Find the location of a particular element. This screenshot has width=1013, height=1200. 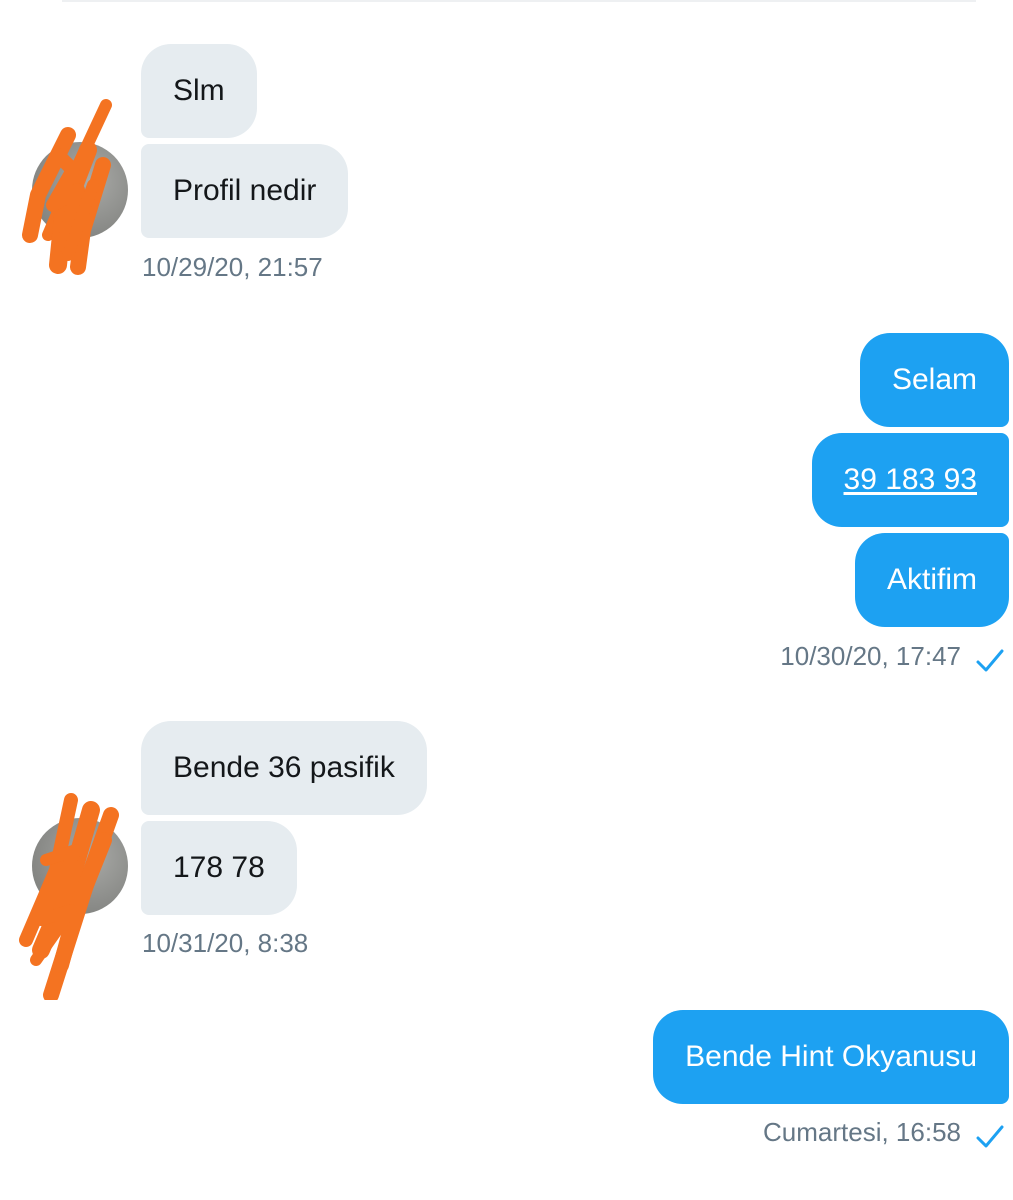

message-timestamp: 10/31/20, 8:38 is located at coordinates (225, 943).